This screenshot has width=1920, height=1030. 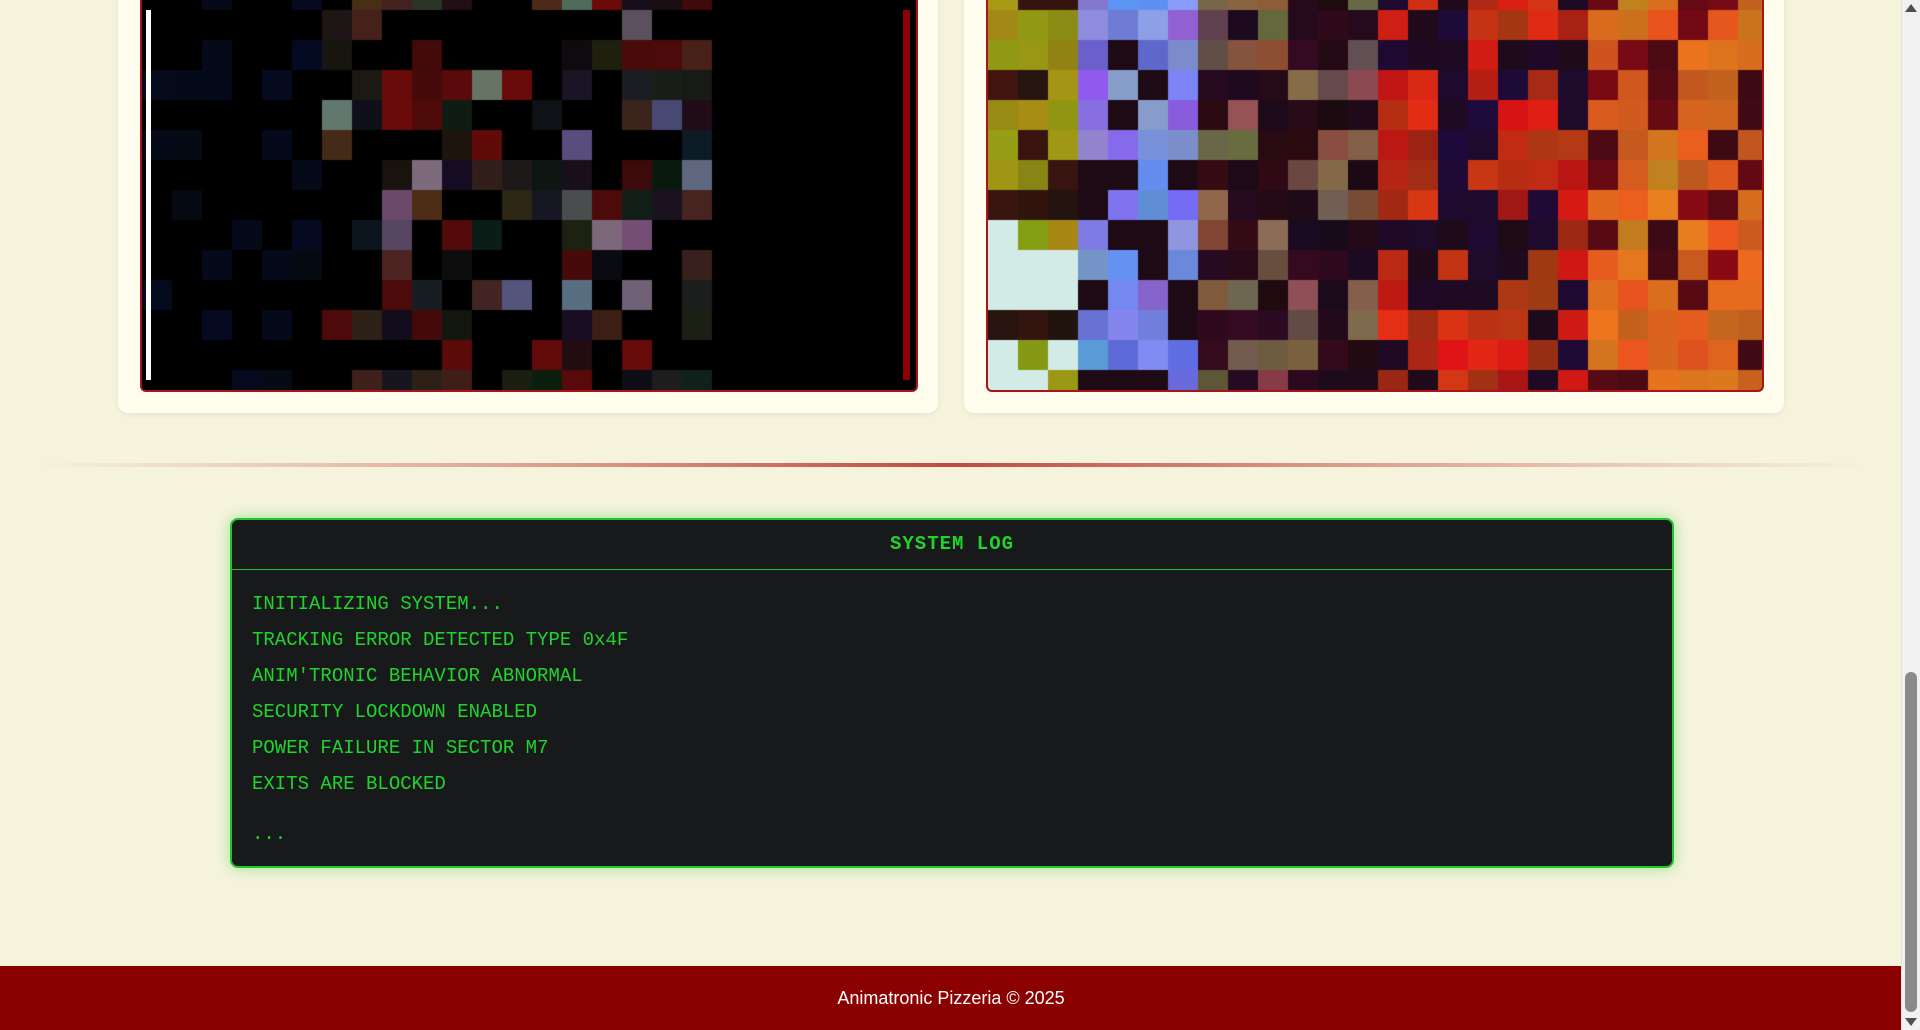 I want to click on log-line: ANIM'TRONIC BEHAVIOR ABNORMAL, so click(x=417, y=676).